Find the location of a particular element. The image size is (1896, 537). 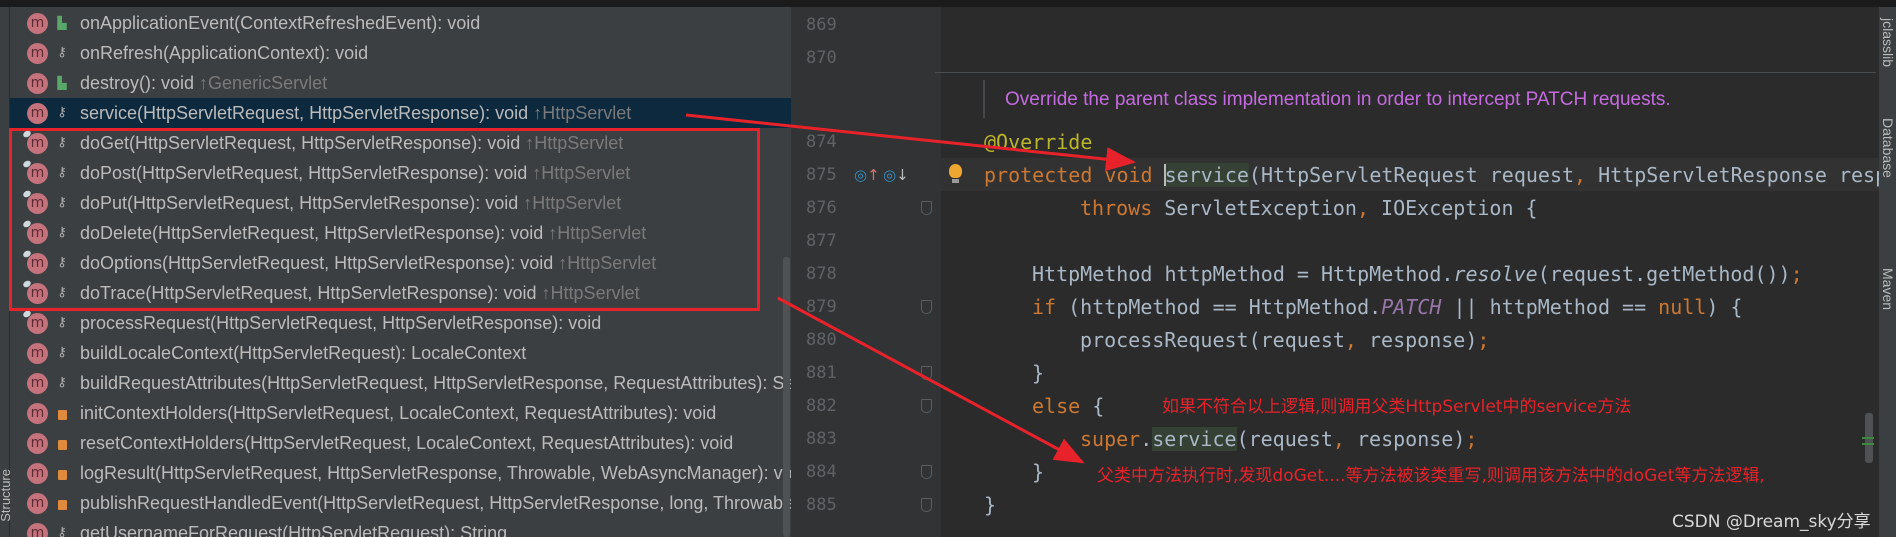

arrow-to-super-service is located at coordinates (931, 380).